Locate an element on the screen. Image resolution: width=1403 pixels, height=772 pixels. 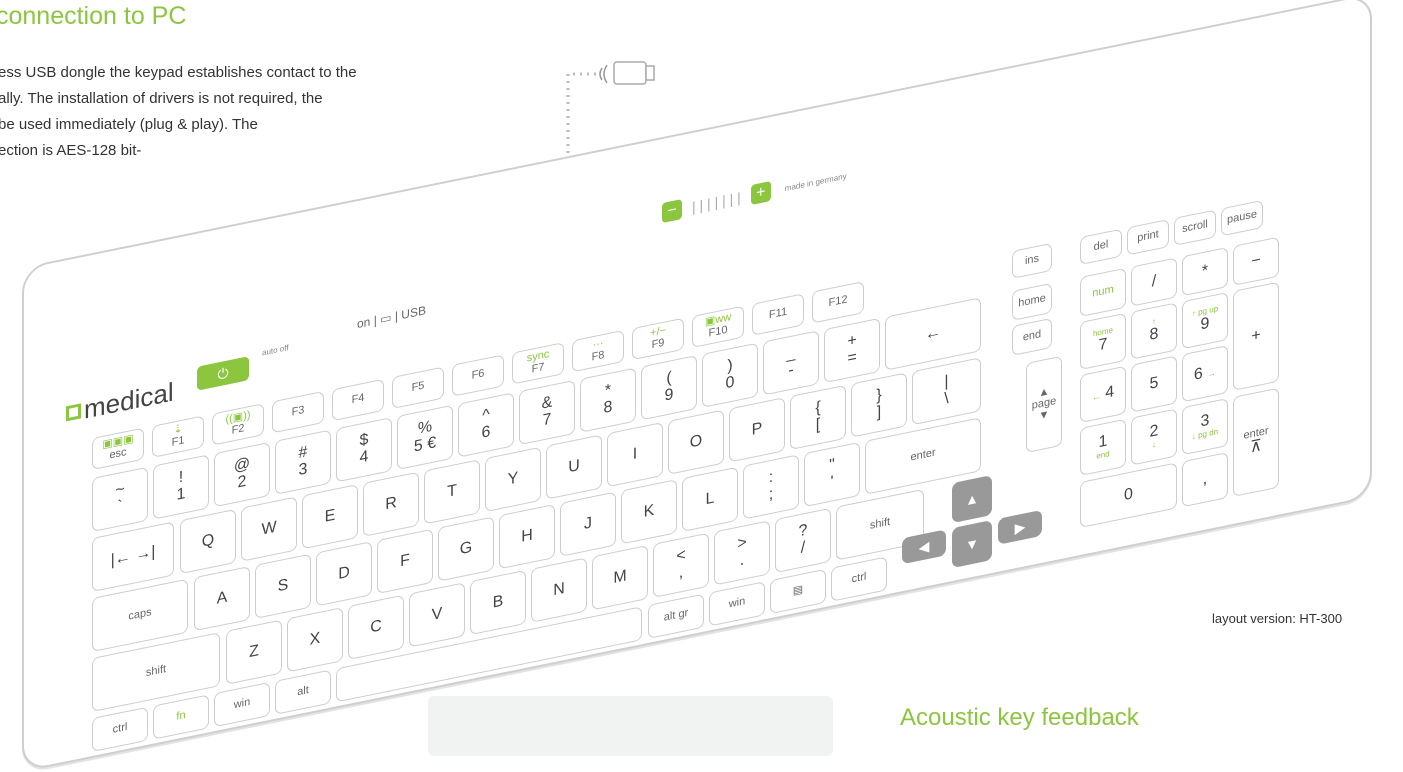
key-n: N is located at coordinates (559, 590).